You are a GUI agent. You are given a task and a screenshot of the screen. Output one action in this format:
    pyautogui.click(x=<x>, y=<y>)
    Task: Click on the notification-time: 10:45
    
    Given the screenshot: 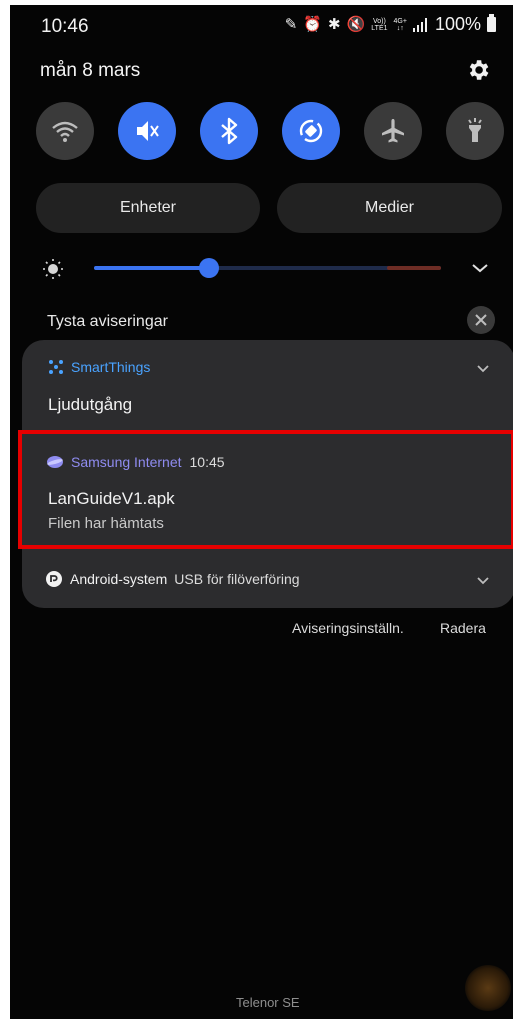 What is the action you would take?
    pyautogui.click(x=207, y=462)
    